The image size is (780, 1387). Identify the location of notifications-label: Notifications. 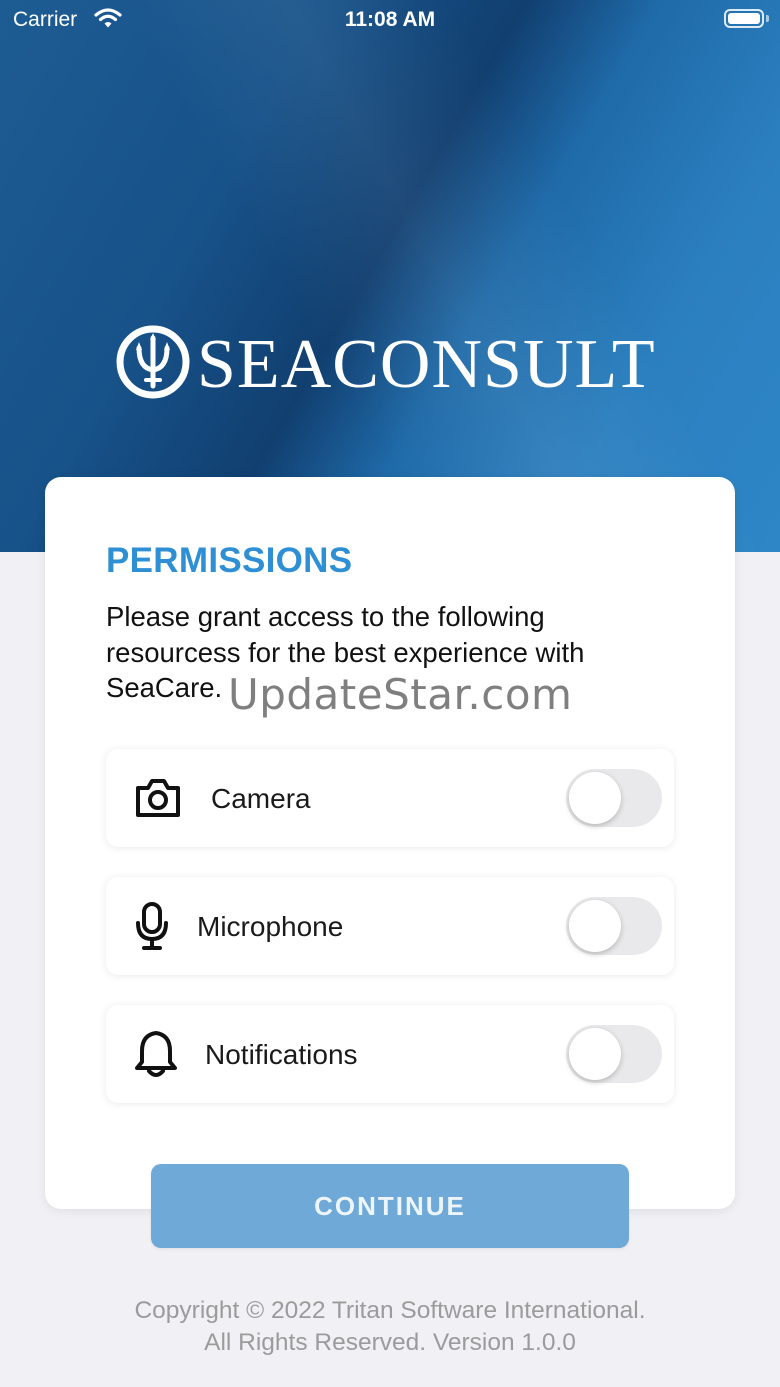
(281, 1054).